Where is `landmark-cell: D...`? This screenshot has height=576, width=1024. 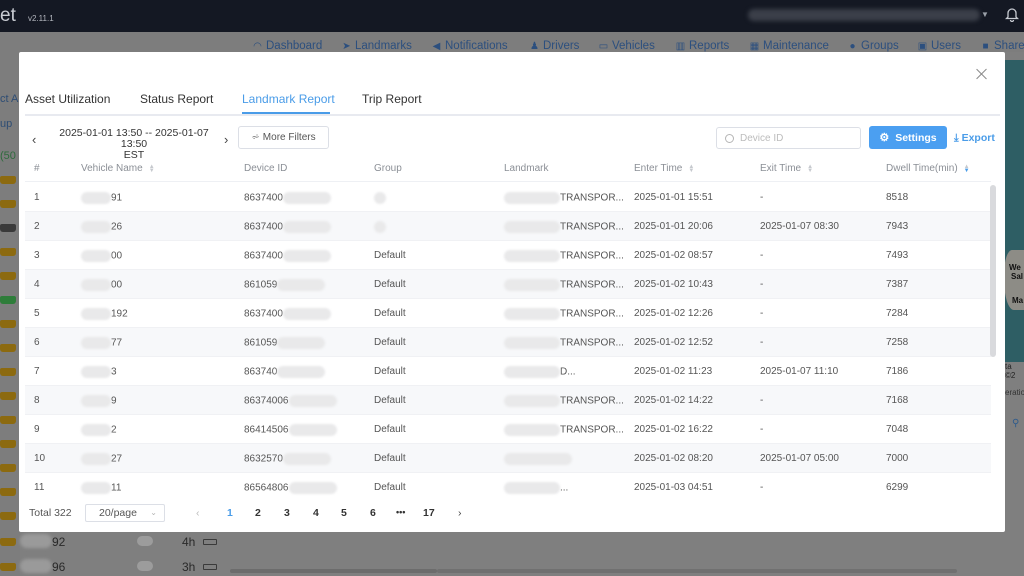
landmark-cell: D... is located at coordinates (540, 372).